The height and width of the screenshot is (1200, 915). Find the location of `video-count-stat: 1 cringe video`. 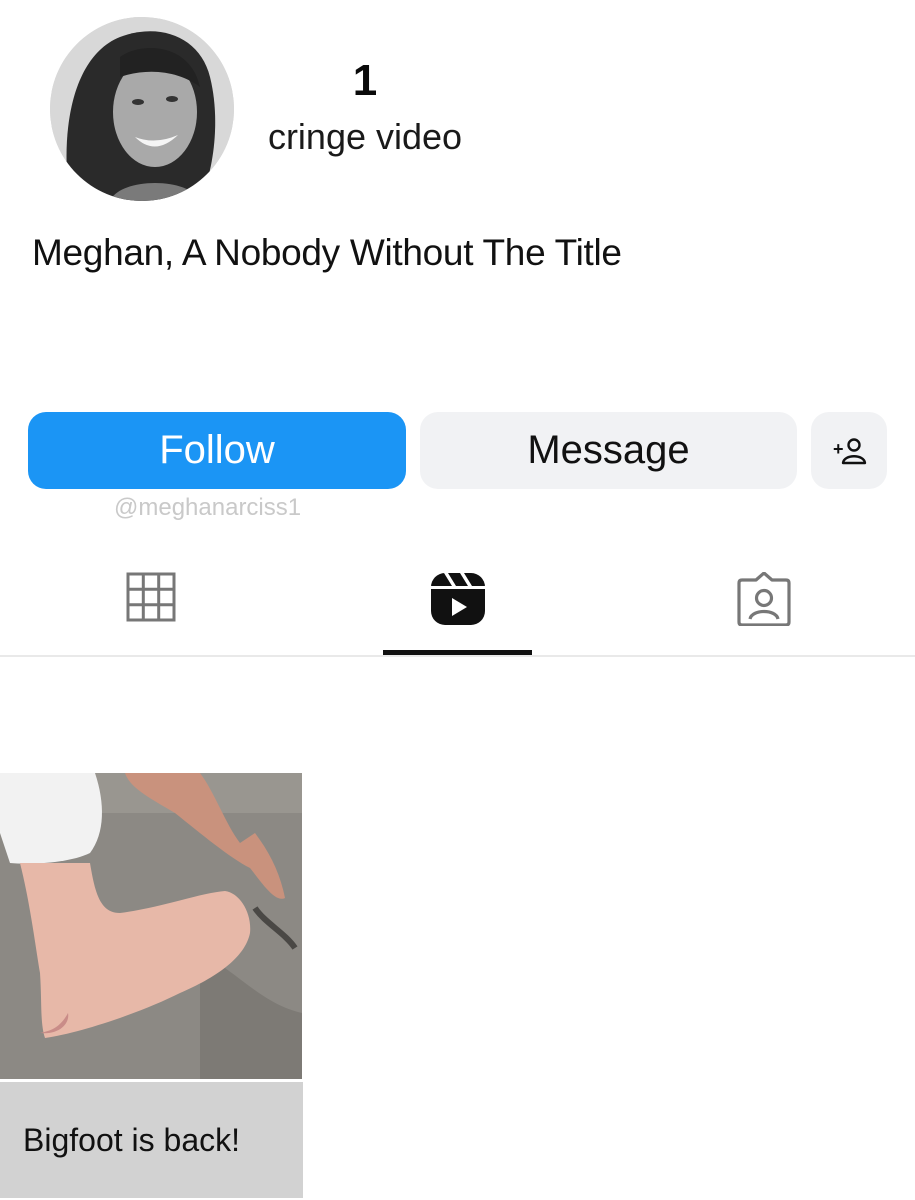

video-count-stat: 1 cringe video is located at coordinates (365, 107).